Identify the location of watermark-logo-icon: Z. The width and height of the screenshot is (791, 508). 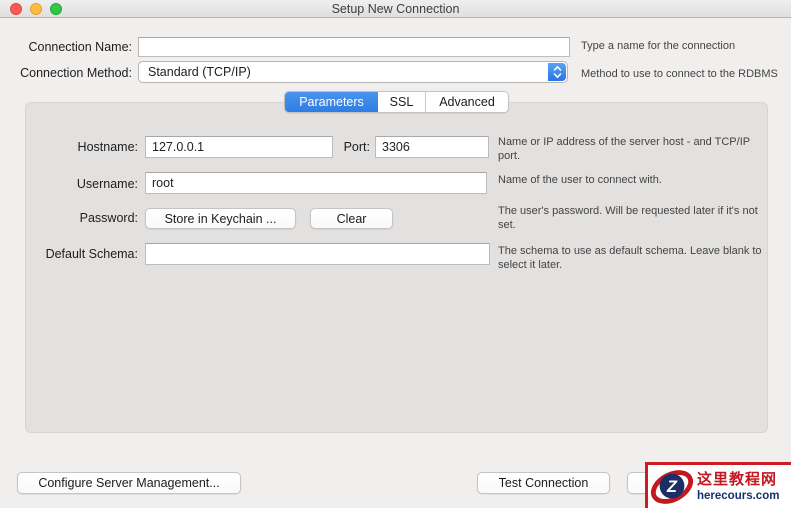
(672, 486).